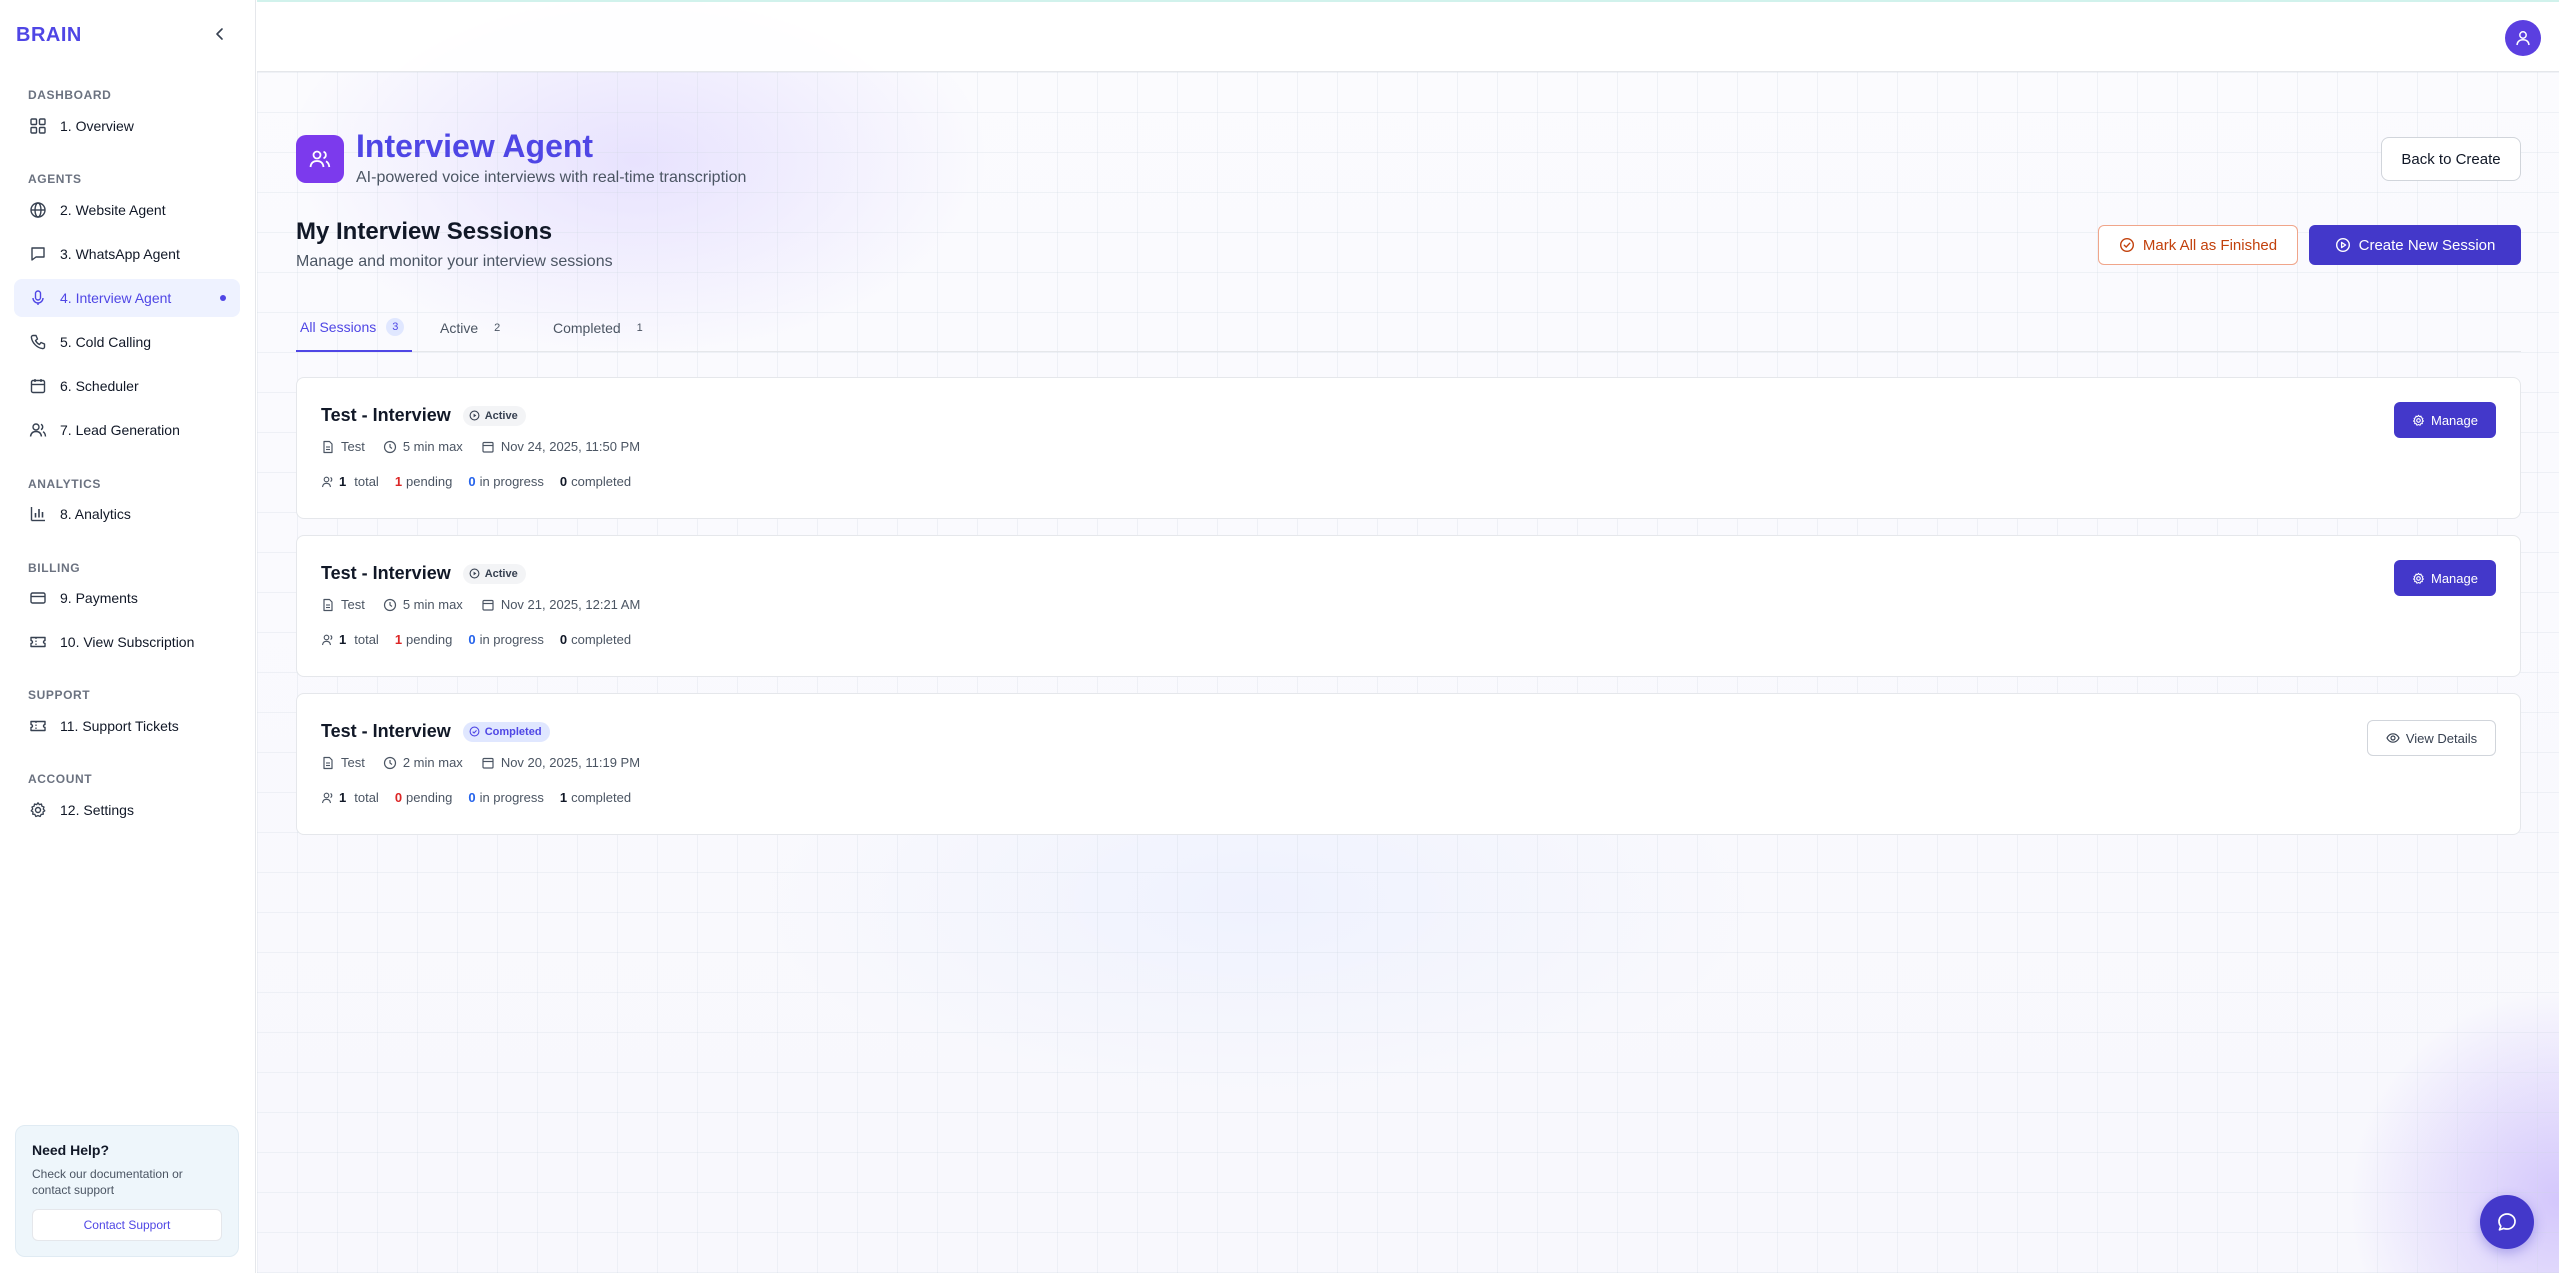 The height and width of the screenshot is (1273, 2559). I want to click on sidebar-item-lead-generation: 7. Lead Generation, so click(127, 430).